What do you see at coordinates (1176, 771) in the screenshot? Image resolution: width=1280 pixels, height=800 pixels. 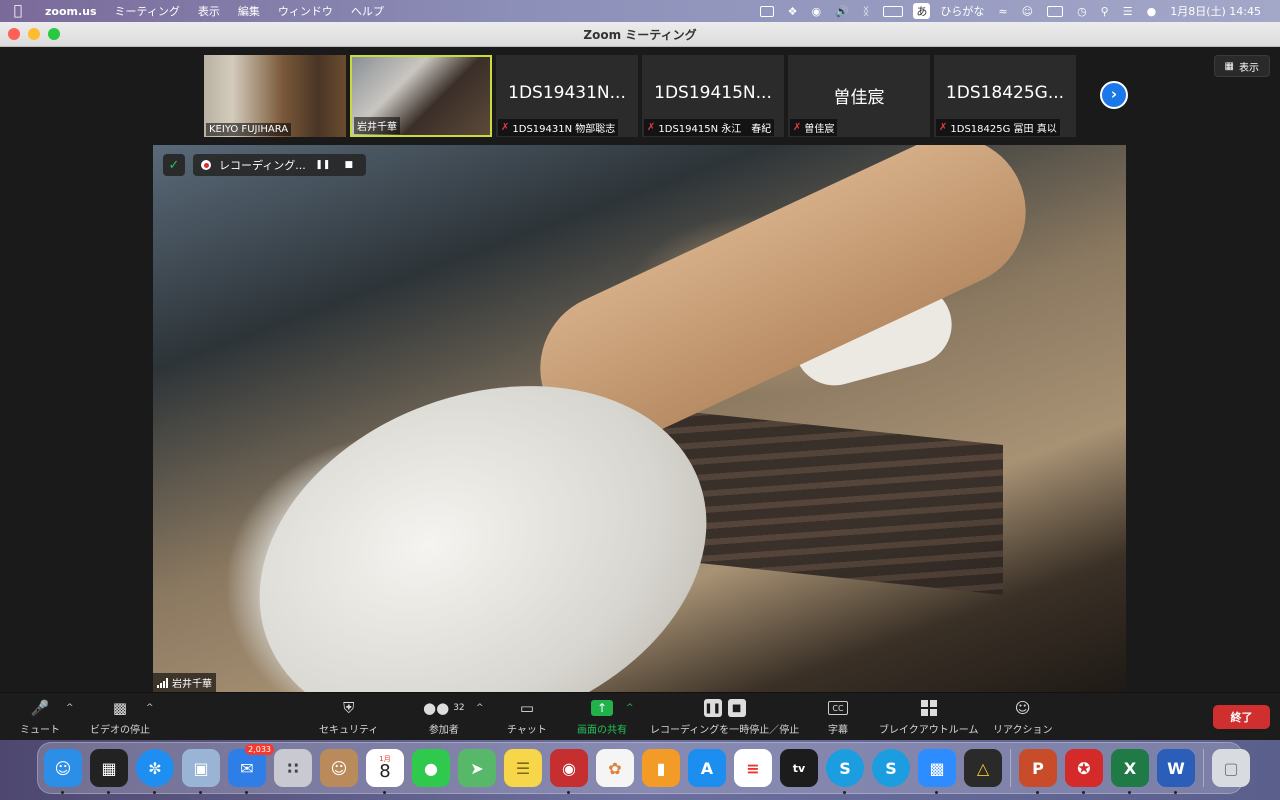 I see `word-icon: W` at bounding box center [1176, 771].